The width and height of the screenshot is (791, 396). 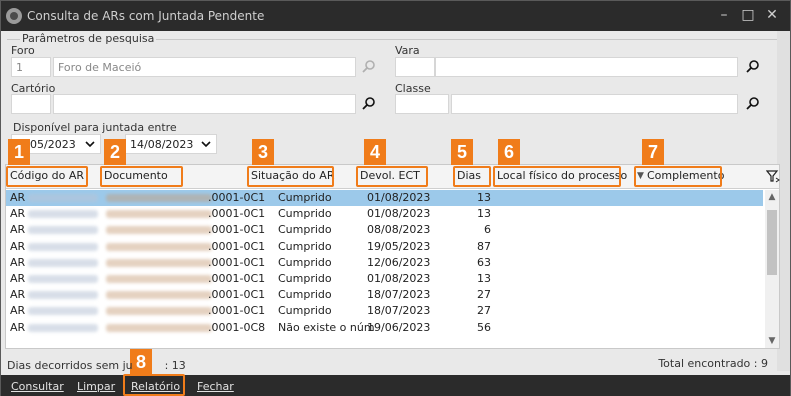 I want to click on end-date-picker: 14/08/2023, so click(x=171, y=144).